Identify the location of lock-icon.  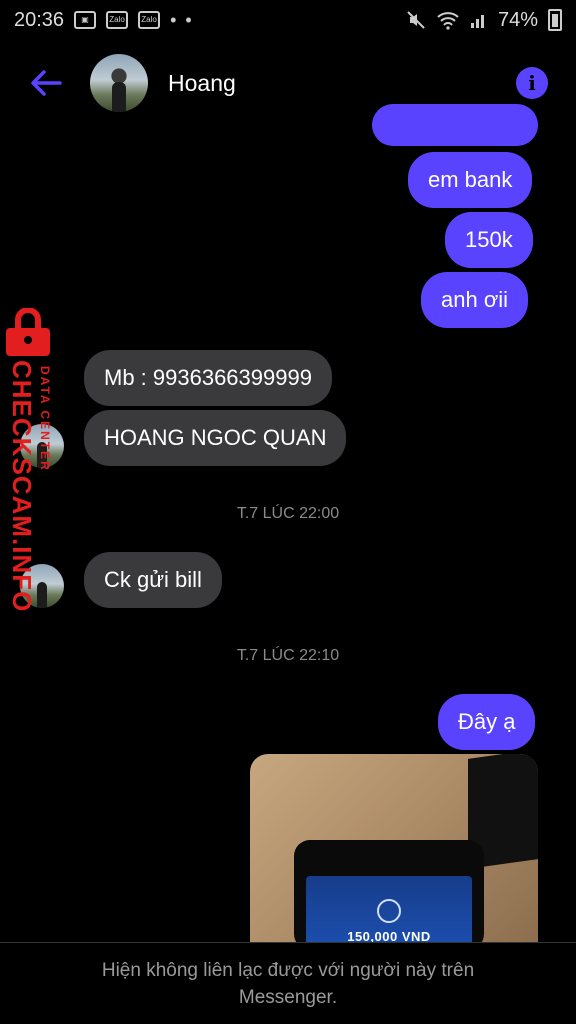
(28, 332).